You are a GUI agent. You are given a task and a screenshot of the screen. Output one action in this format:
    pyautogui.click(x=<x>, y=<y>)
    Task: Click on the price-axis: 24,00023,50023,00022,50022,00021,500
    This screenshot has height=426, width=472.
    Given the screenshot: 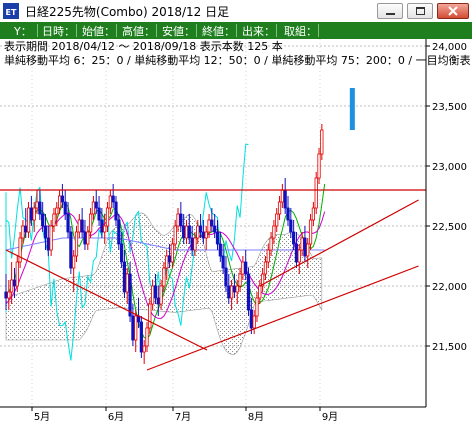 What is the action you would take?
    pyautogui.click(x=446, y=197)
    